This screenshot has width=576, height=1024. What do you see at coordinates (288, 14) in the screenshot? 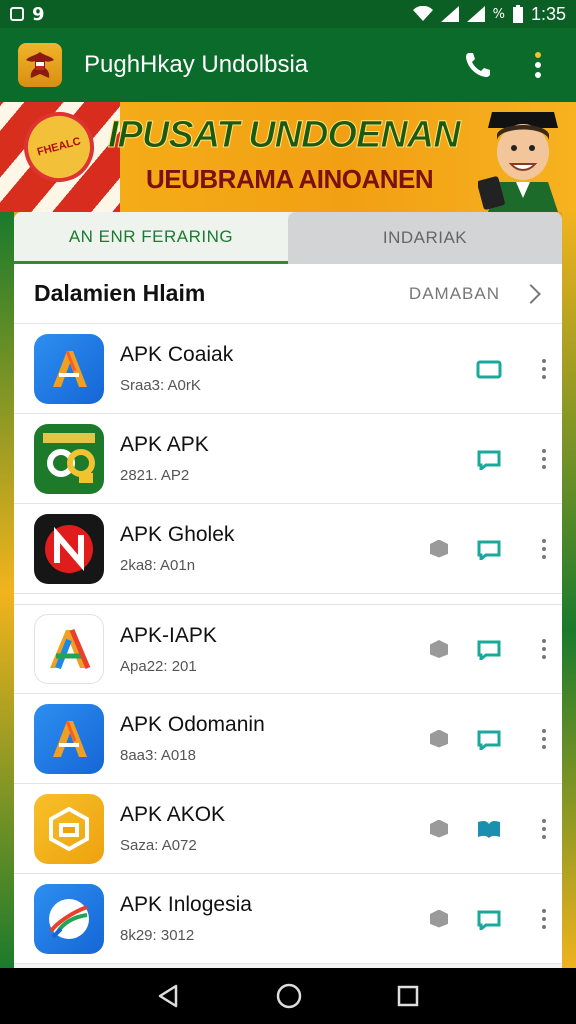
I see `status-bar: 9 % 1:35` at bounding box center [288, 14].